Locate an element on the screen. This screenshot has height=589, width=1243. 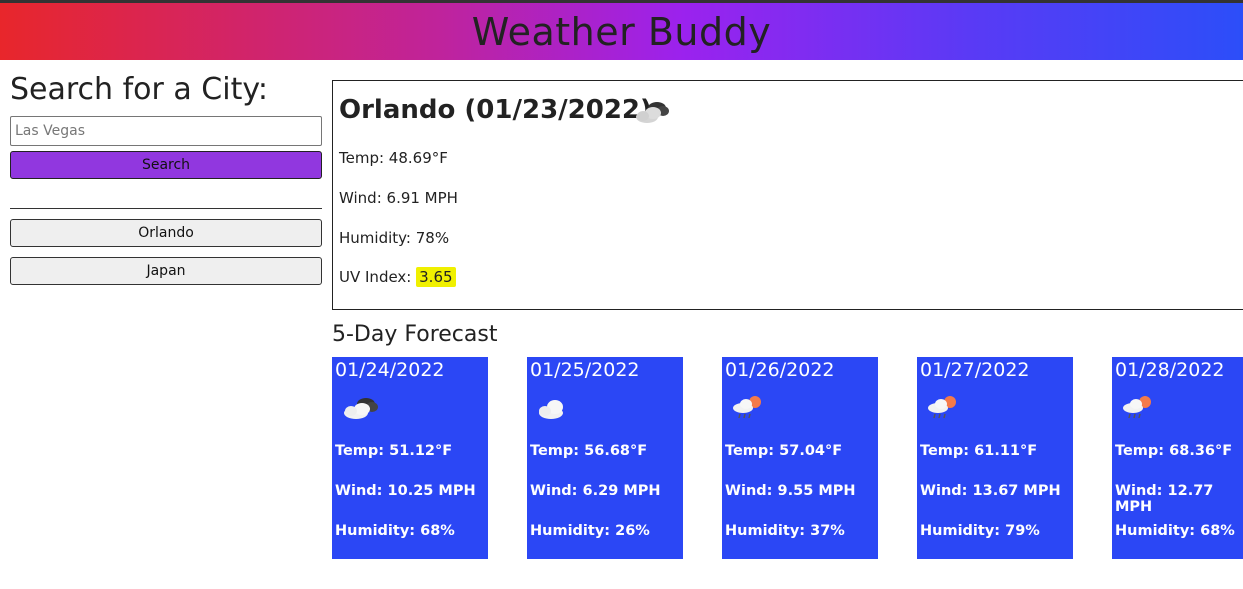
app-header: Weather Buddy is located at coordinates (621, 31).